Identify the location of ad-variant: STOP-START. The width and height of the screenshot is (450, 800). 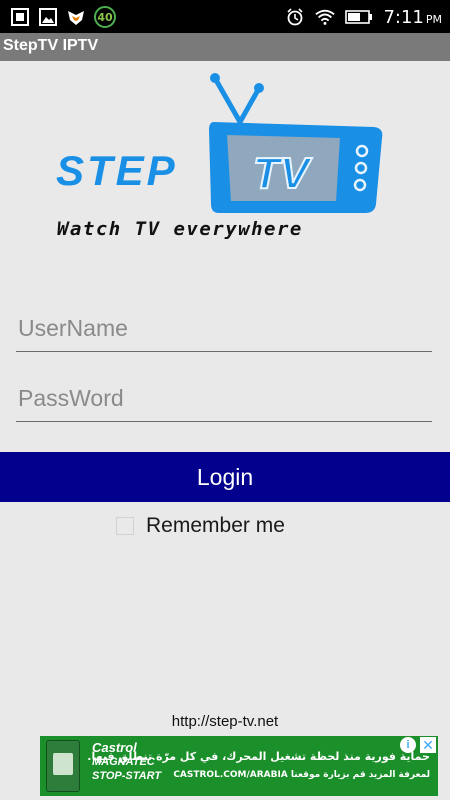
(127, 776).